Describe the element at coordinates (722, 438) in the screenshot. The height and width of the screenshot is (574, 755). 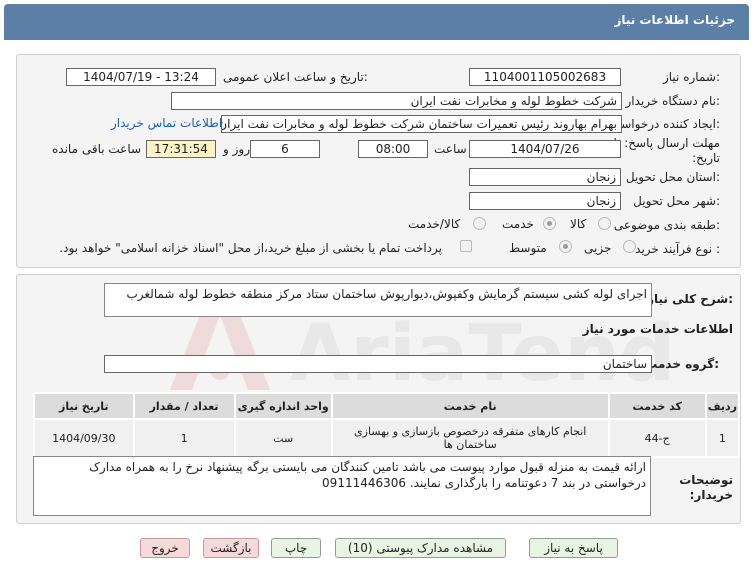
I see `cell-row-number: 1` at that location.